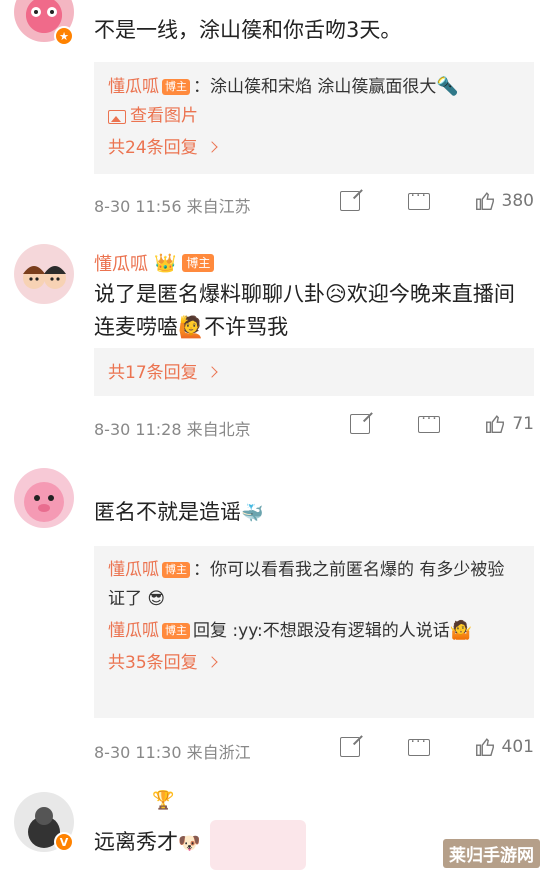 The height and width of the screenshot is (874, 550). What do you see at coordinates (117, 116) in the screenshot?
I see `image-icon` at bounding box center [117, 116].